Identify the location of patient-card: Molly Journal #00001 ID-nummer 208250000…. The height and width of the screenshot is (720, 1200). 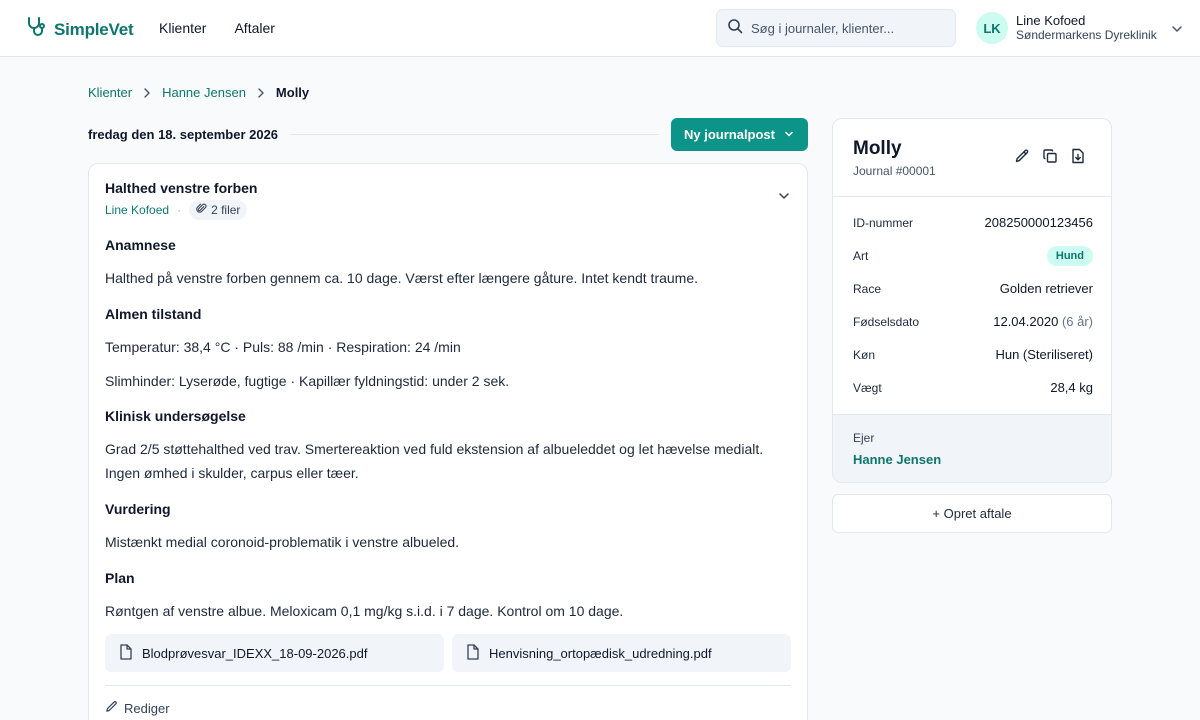
(972, 300).